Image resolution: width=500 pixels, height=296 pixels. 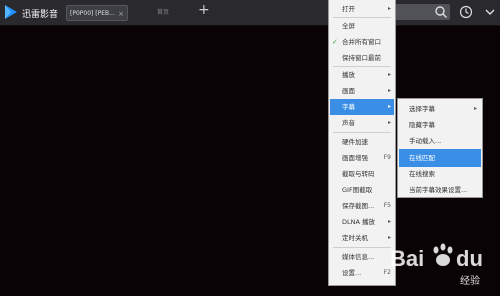 I want to click on title-bar: 迅雷影音 [P0P00] [PEB... × 首页 +, so click(x=250, y=13).